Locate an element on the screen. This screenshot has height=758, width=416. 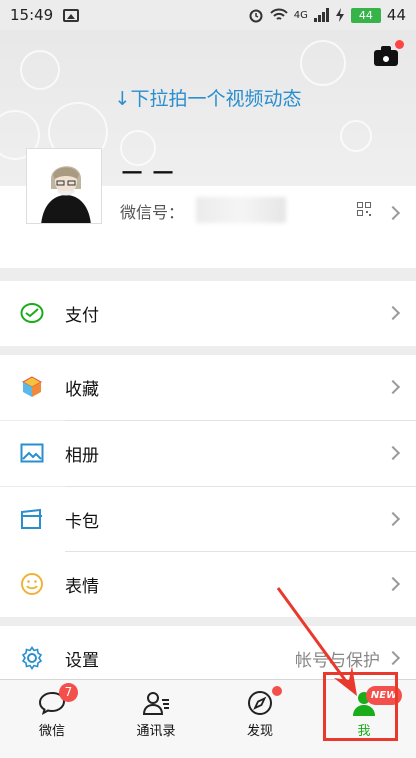
menu-item-album: 相册 is located at coordinates (208, 453).